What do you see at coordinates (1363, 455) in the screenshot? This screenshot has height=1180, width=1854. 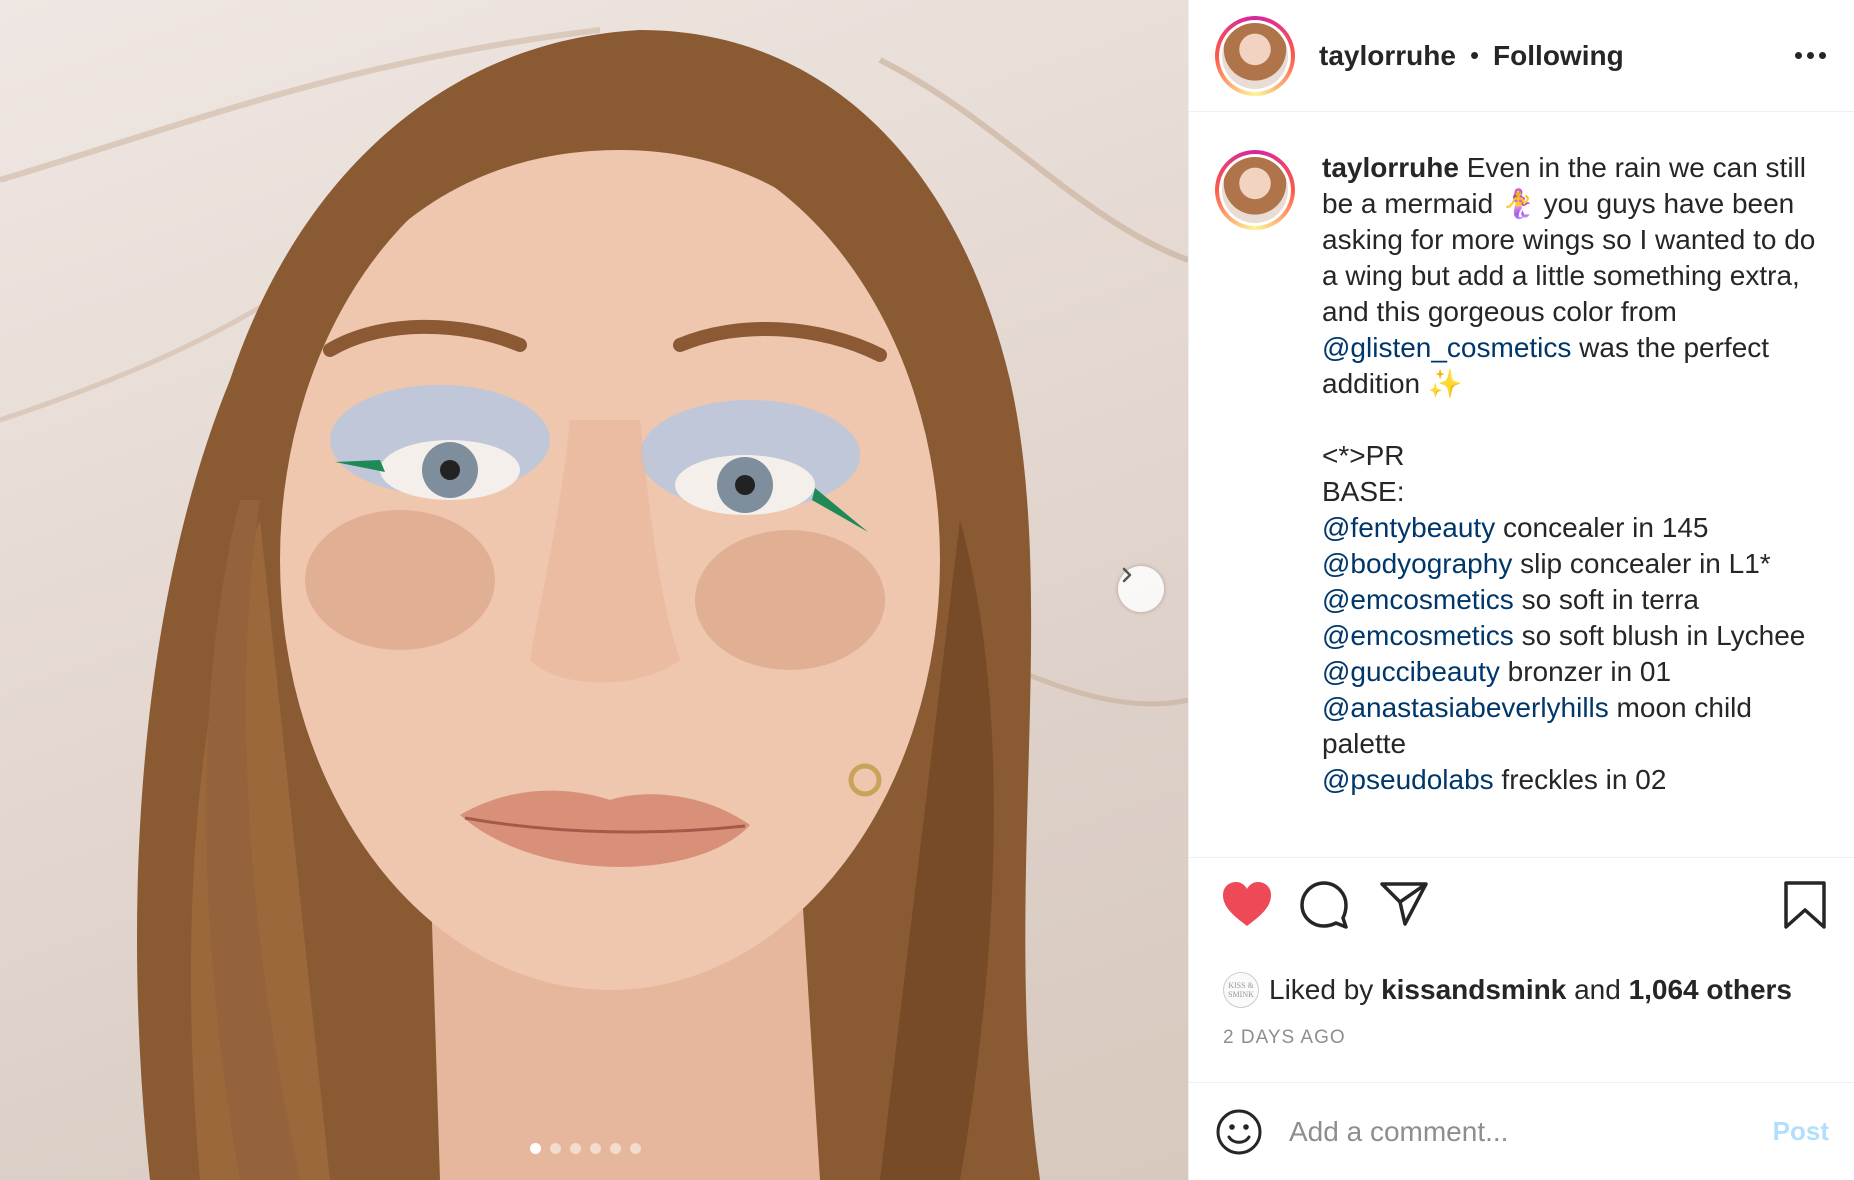 I see `caption-pr-line: <*>PR` at bounding box center [1363, 455].